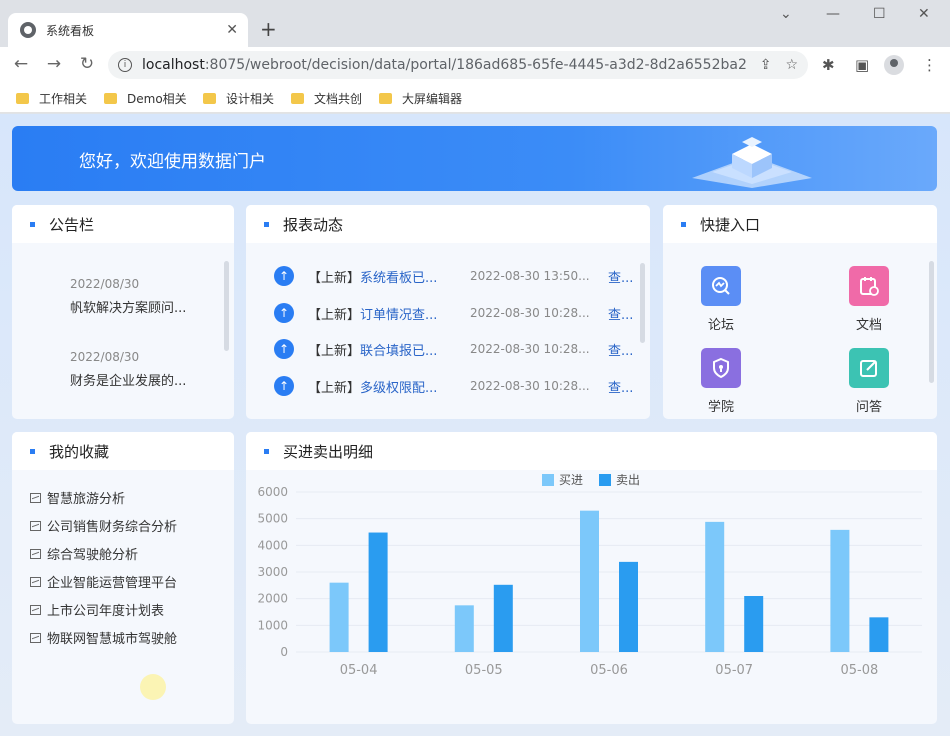 This screenshot has height=736, width=950. I want to click on quick-entry-label: 文档, so click(868, 325).